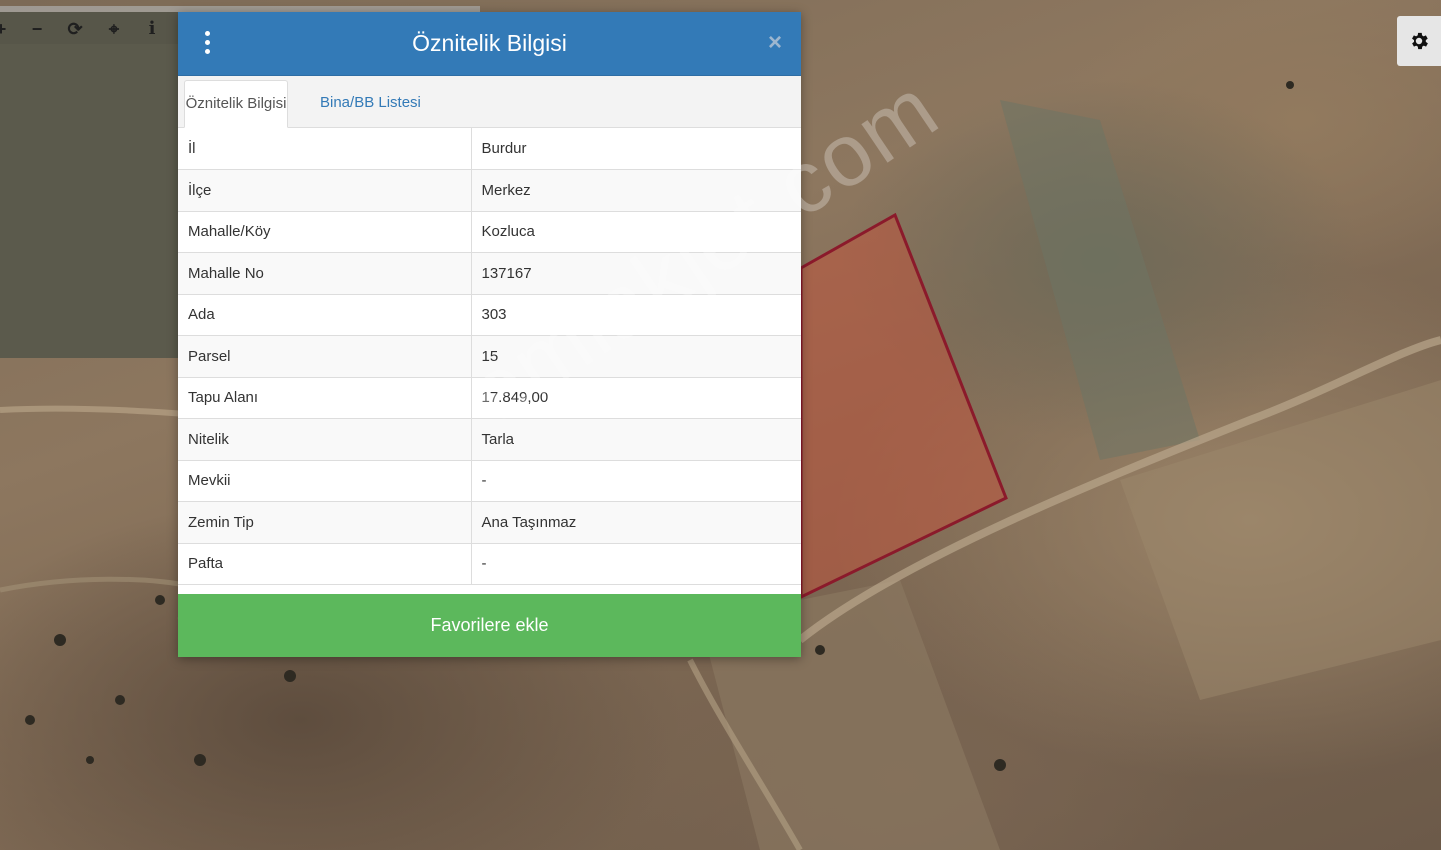  I want to click on settings-button, so click(1419, 41).